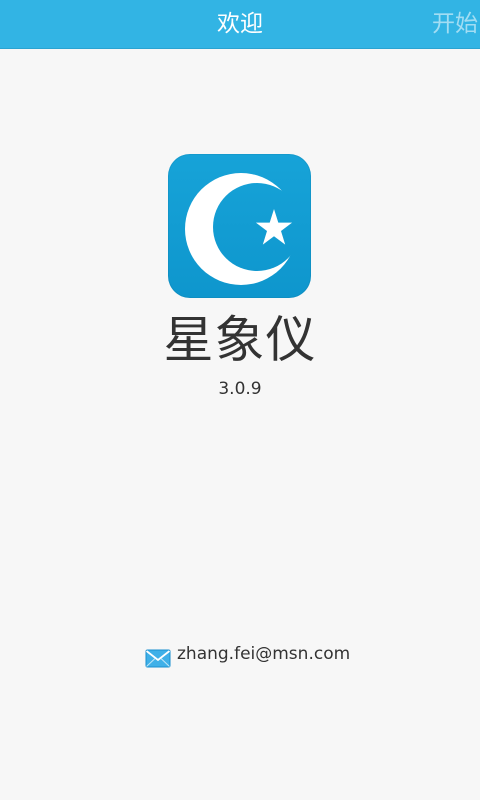  I want to click on tab-bar: 欢迎 开始, so click(240, 24).